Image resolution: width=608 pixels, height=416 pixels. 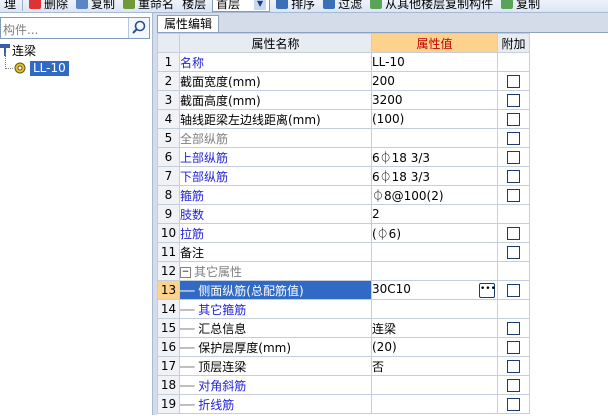 What do you see at coordinates (434, 119) in the screenshot?
I see `property-value: (100)` at bounding box center [434, 119].